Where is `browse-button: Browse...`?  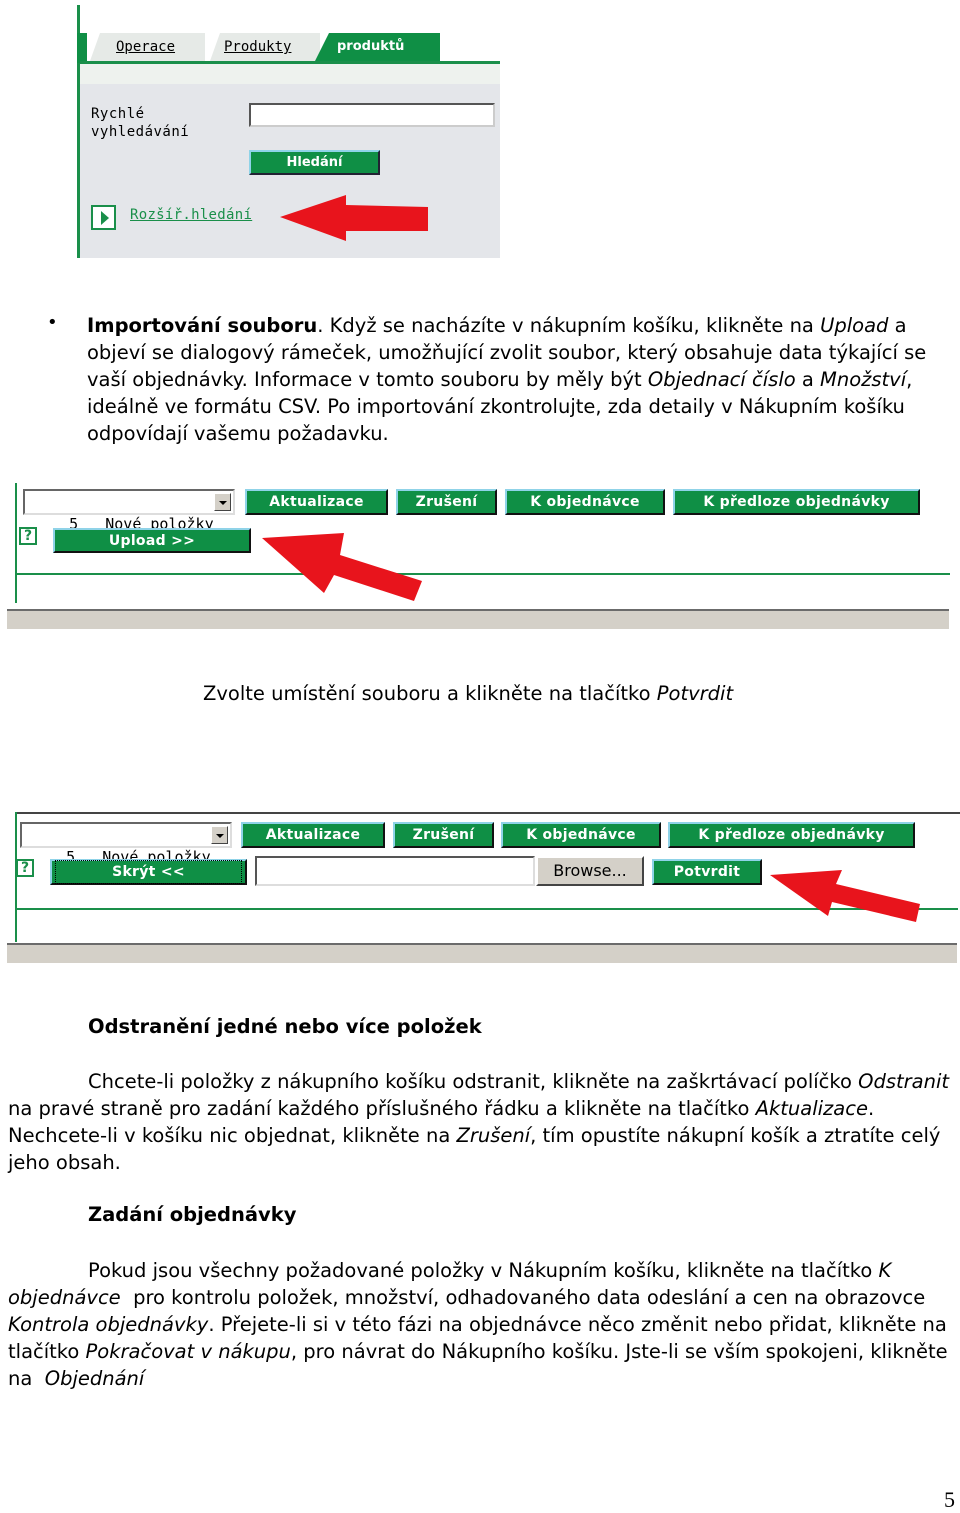 browse-button: Browse... is located at coordinates (590, 871).